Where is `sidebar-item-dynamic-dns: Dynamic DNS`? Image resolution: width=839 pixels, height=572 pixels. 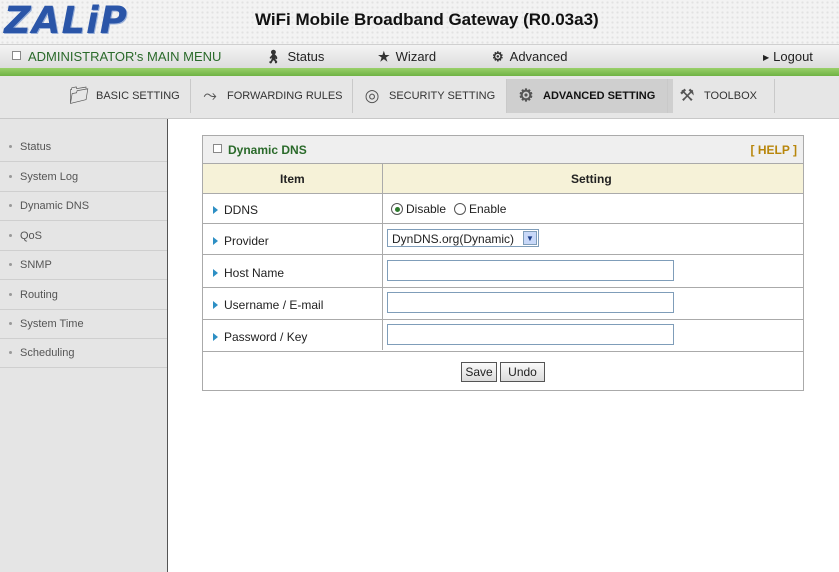
sidebar-item-dynamic-dns: Dynamic DNS is located at coordinates (83, 206).